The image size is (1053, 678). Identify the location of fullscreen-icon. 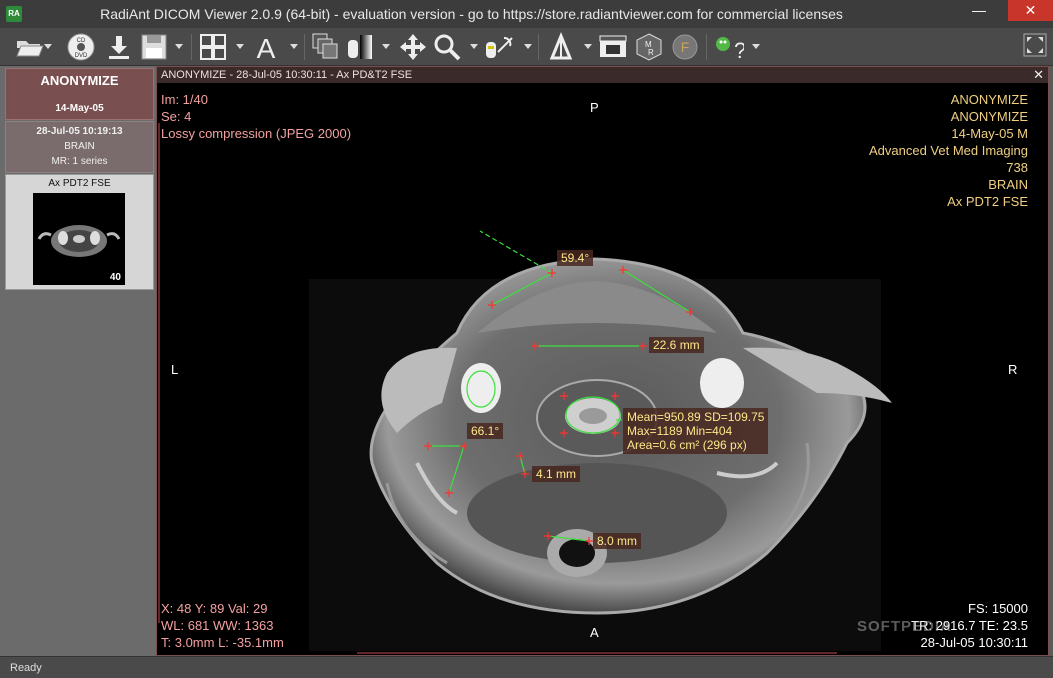
(1035, 45).